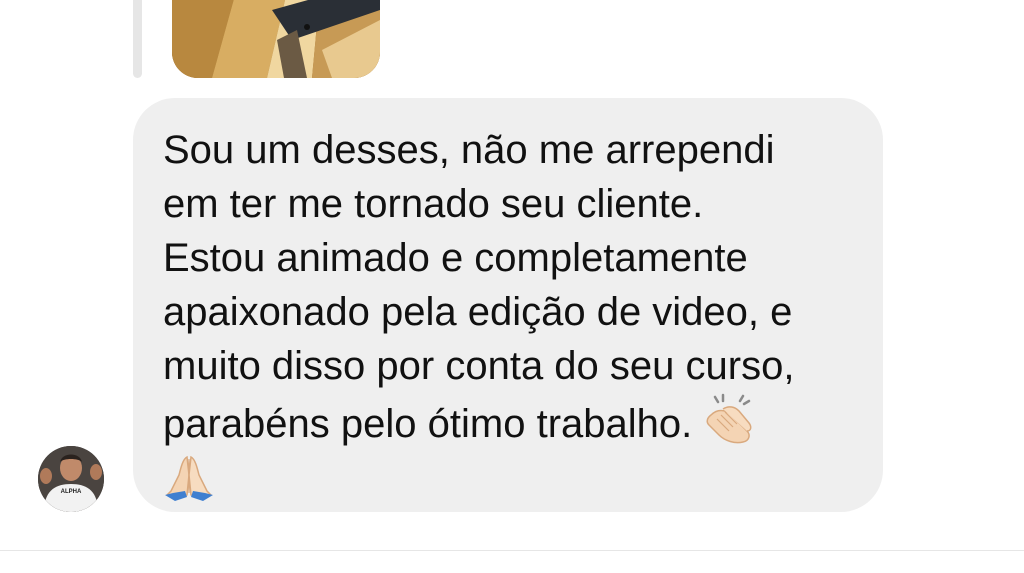 The width and height of the screenshot is (1024, 573). I want to click on message-line: em ter me tornado seu cliente., so click(433, 204).